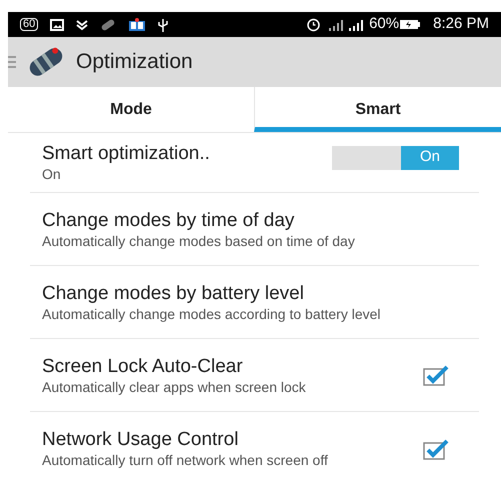 The height and width of the screenshot is (485, 501). I want to click on toggle-thumb: On, so click(430, 158).